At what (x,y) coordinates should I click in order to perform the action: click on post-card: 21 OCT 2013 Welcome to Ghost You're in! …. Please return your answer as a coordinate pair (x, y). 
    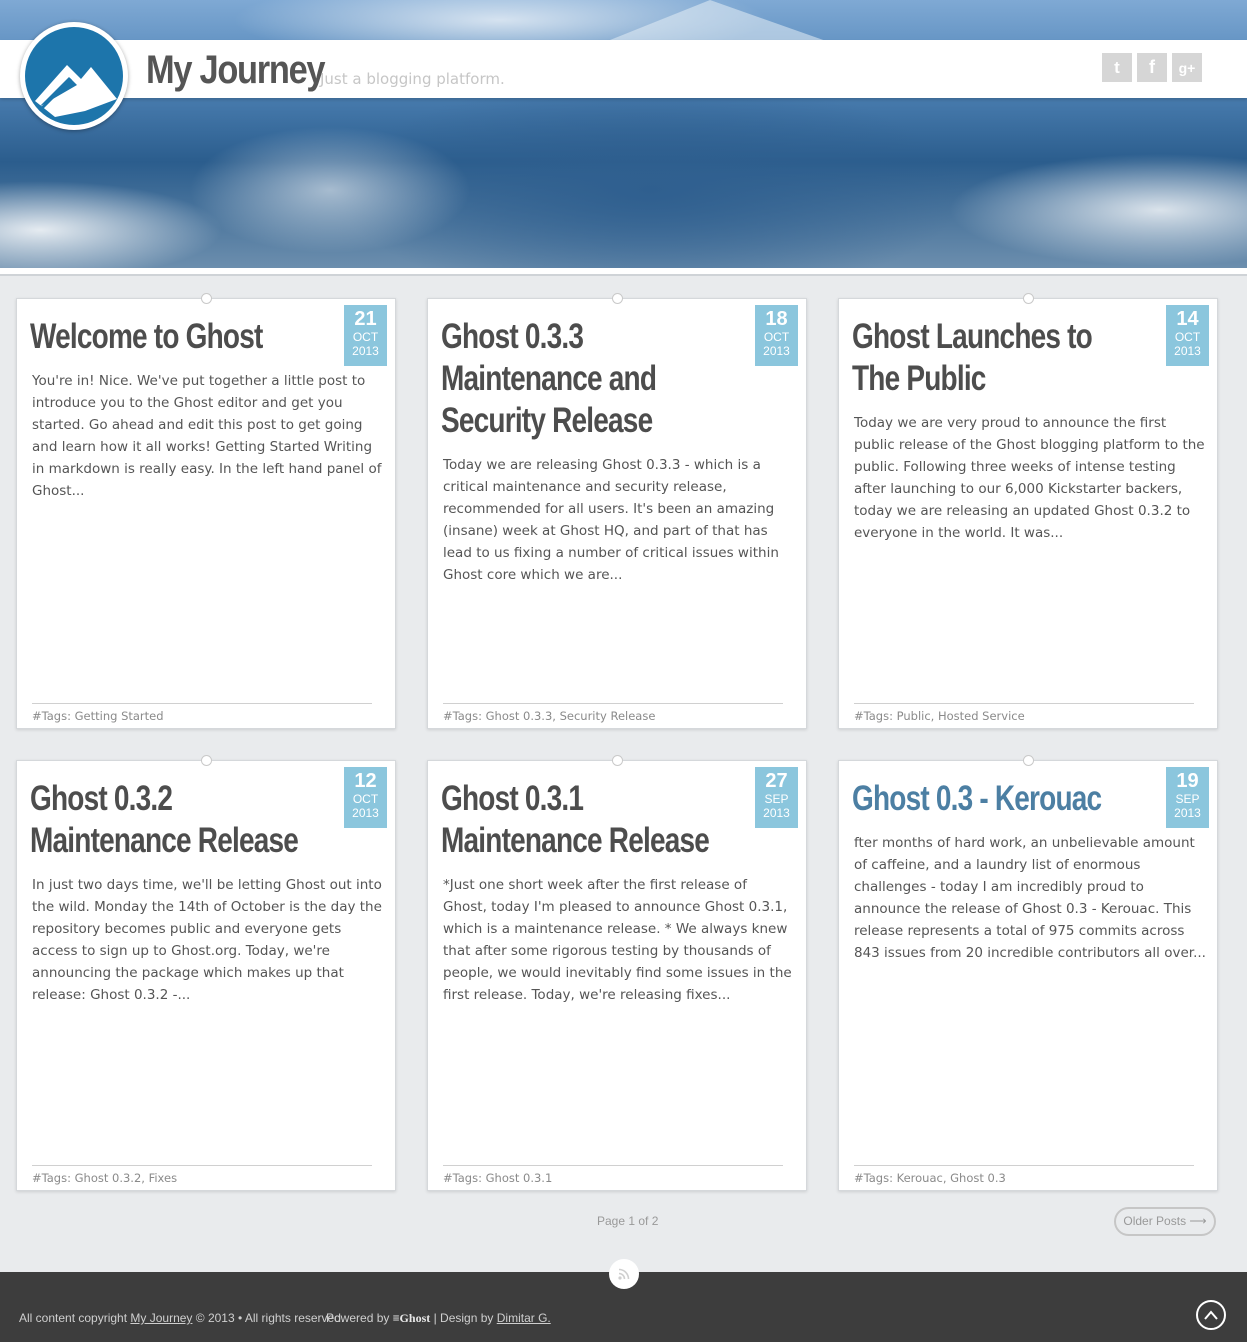
    Looking at the image, I should click on (206, 511).